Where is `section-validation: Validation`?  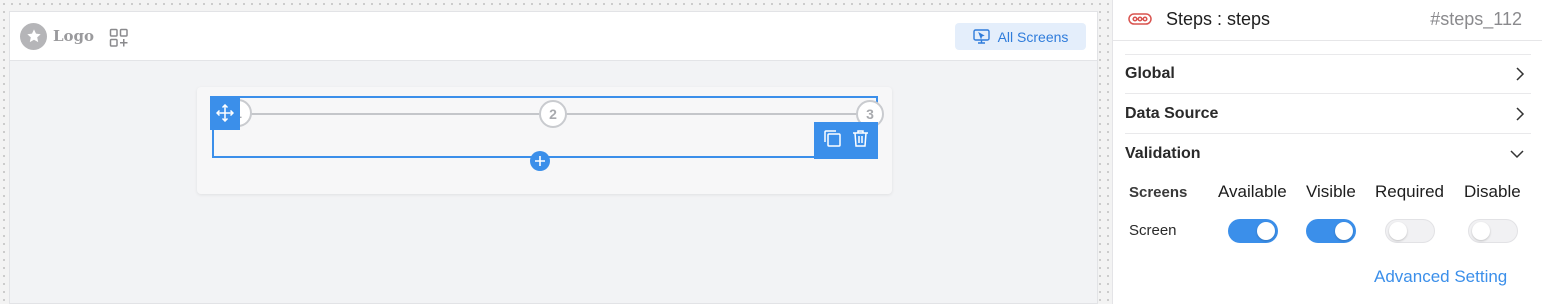
section-validation: Validation is located at coordinates (1328, 154).